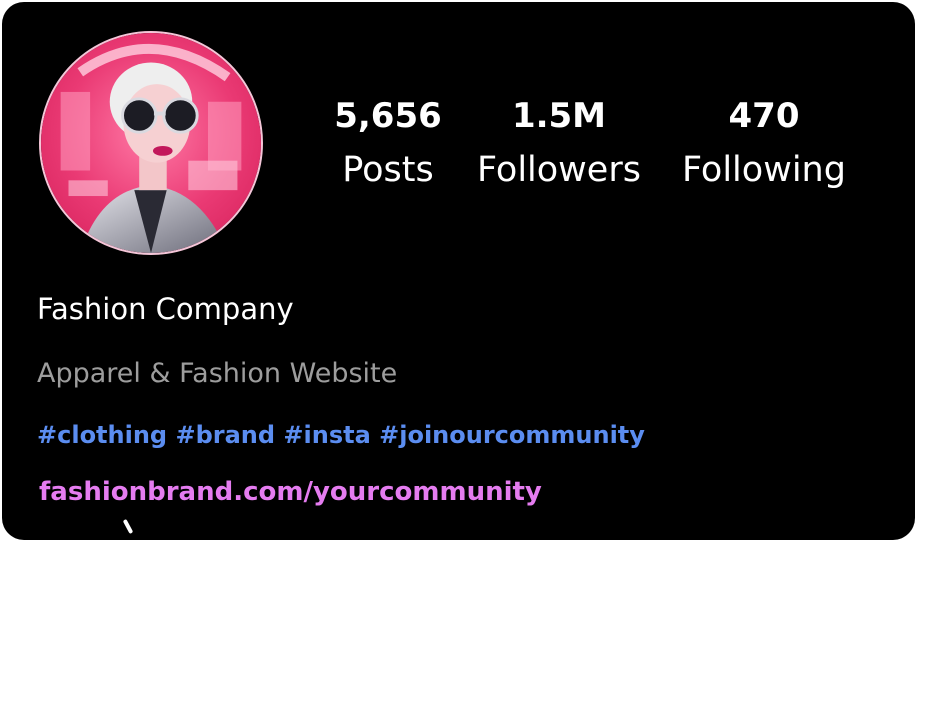 The image size is (937, 704). What do you see at coordinates (559, 116) in the screenshot?
I see `followers-count: 1.5M` at bounding box center [559, 116].